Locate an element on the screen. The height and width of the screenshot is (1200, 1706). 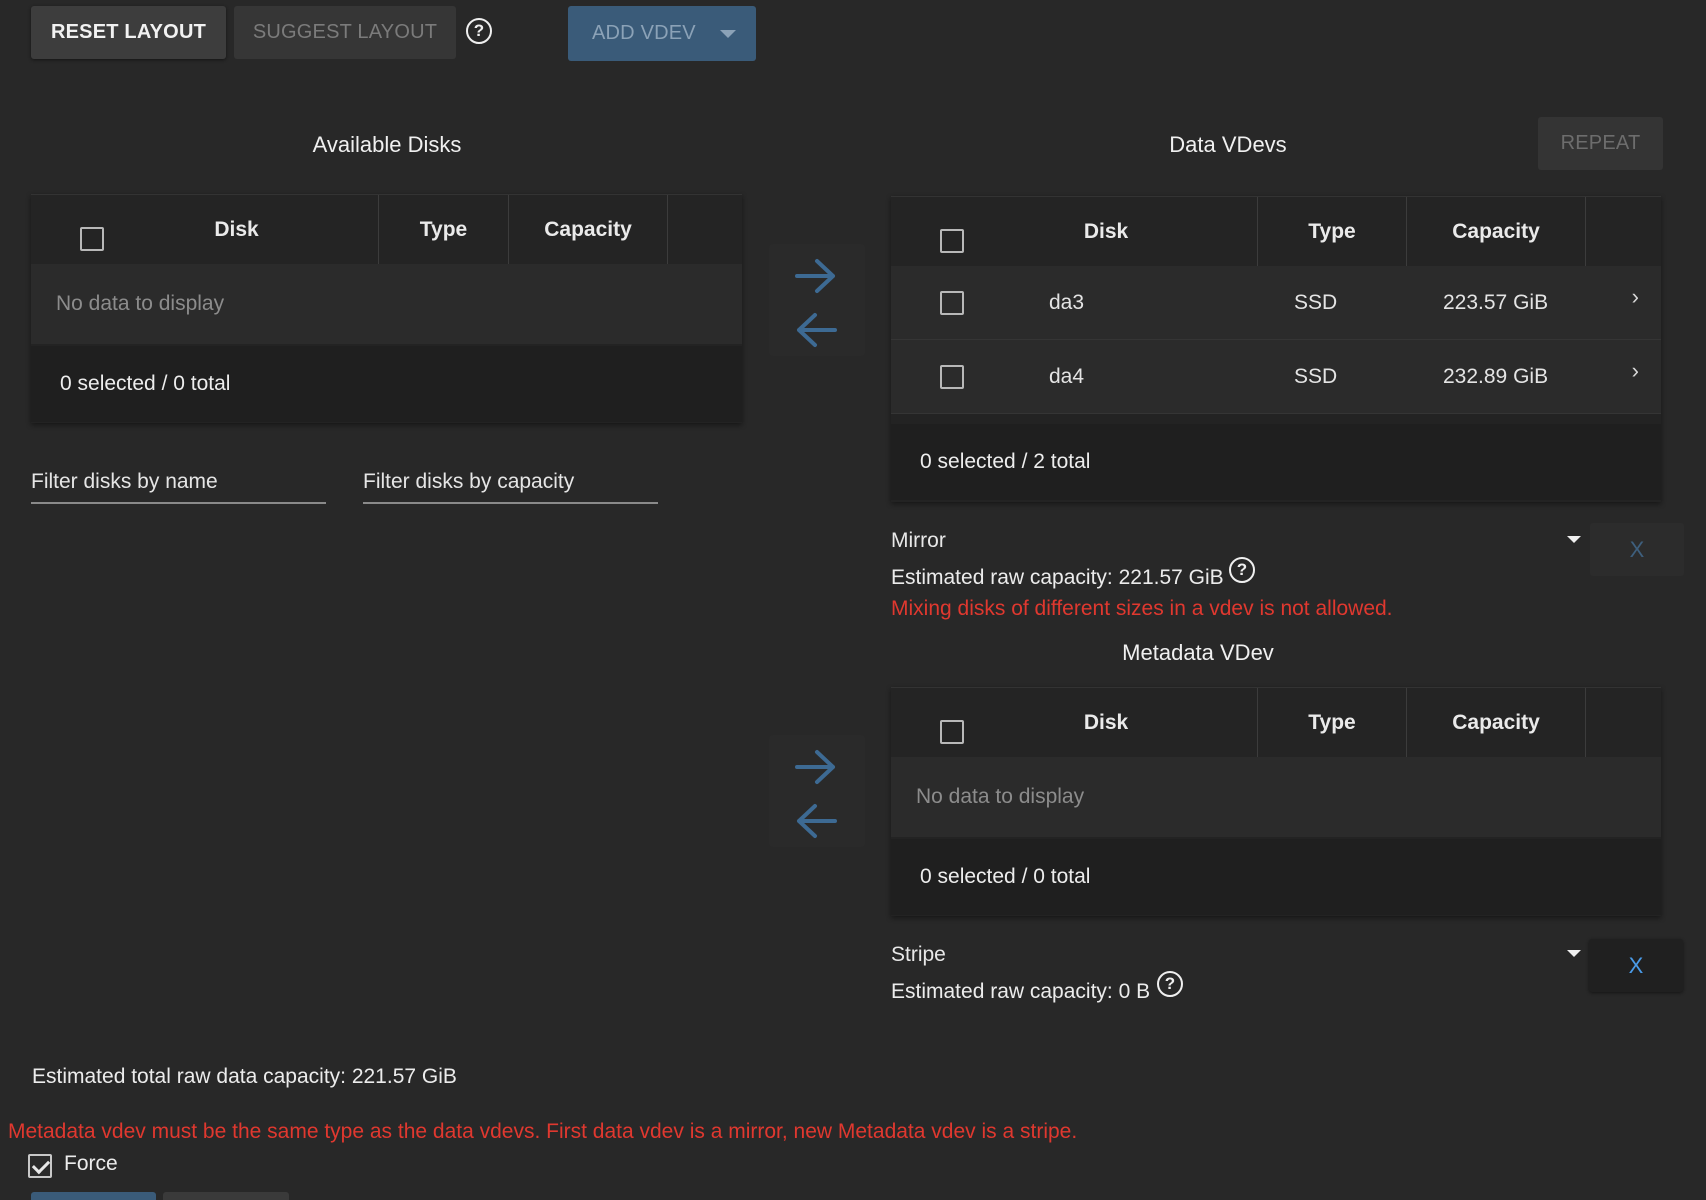
disk-name: da4 is located at coordinates (1067, 376).